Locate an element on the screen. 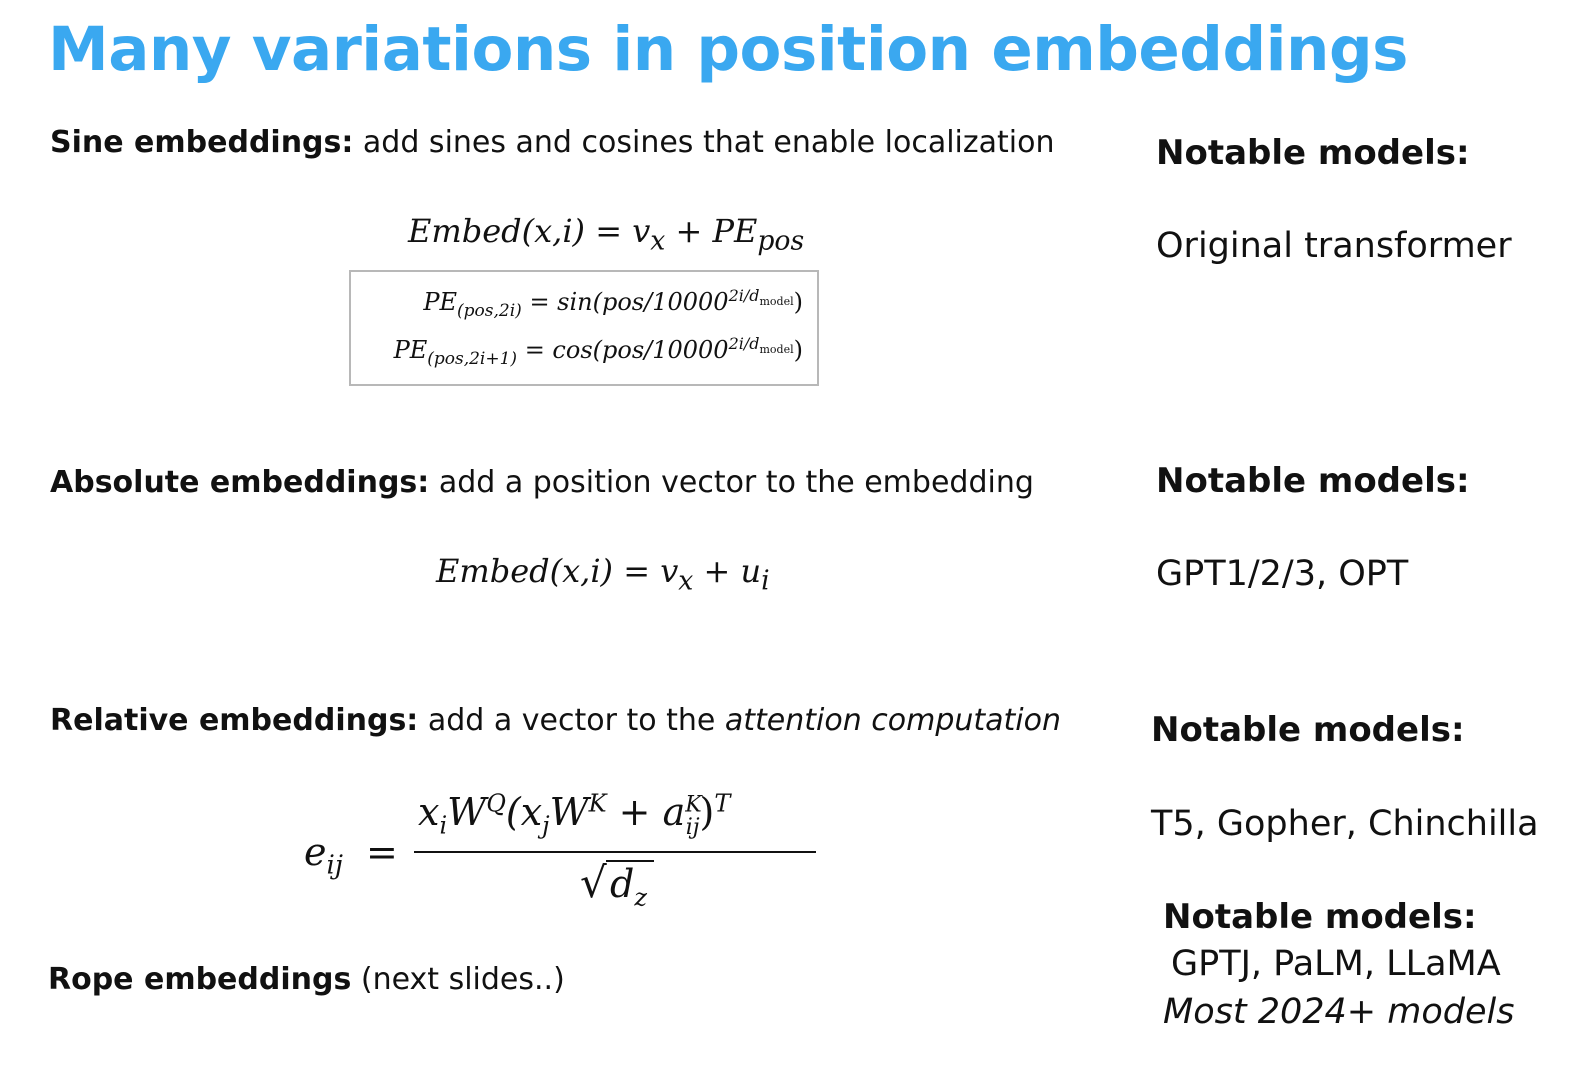  absolute-formula-v: v is located at coordinates (669, 571).